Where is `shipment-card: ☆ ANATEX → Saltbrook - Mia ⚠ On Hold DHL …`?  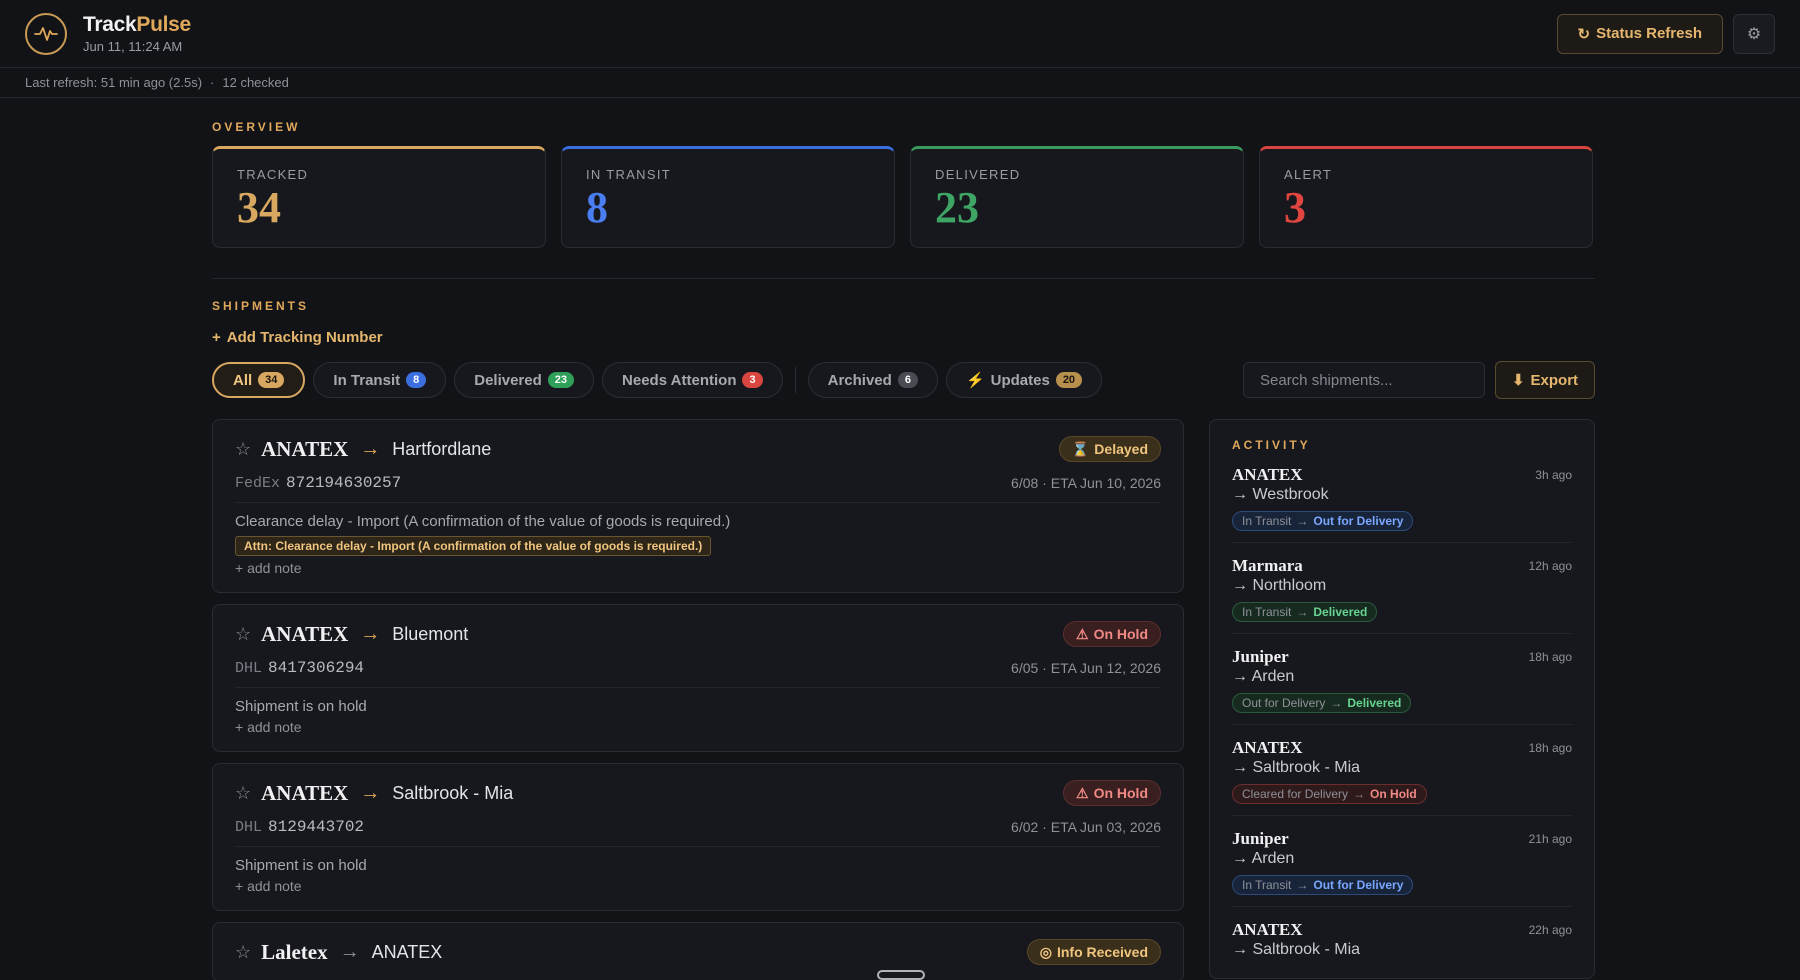
shipment-card: ☆ ANATEX → Saltbrook - Mia ⚠ On Hold DHL … is located at coordinates (698, 837).